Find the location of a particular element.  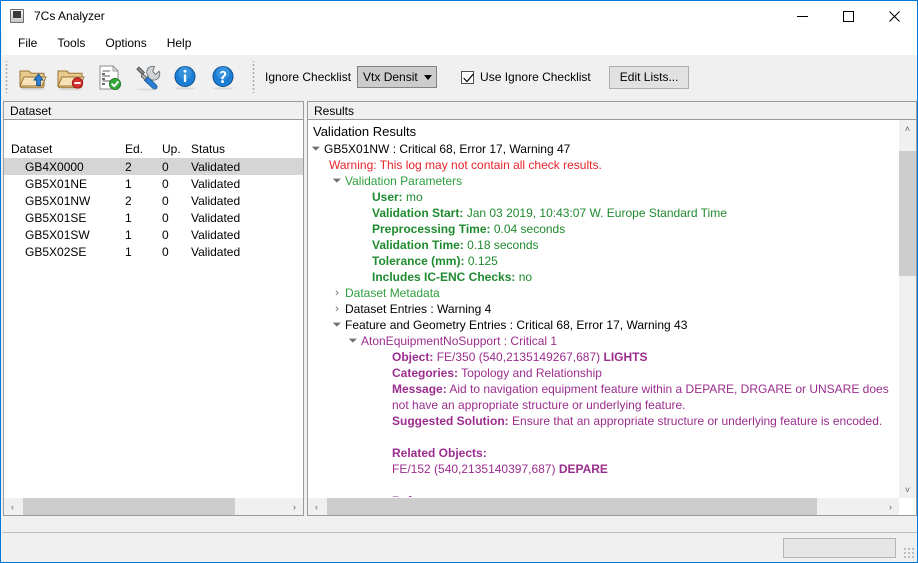

info-icon is located at coordinates (185, 78).